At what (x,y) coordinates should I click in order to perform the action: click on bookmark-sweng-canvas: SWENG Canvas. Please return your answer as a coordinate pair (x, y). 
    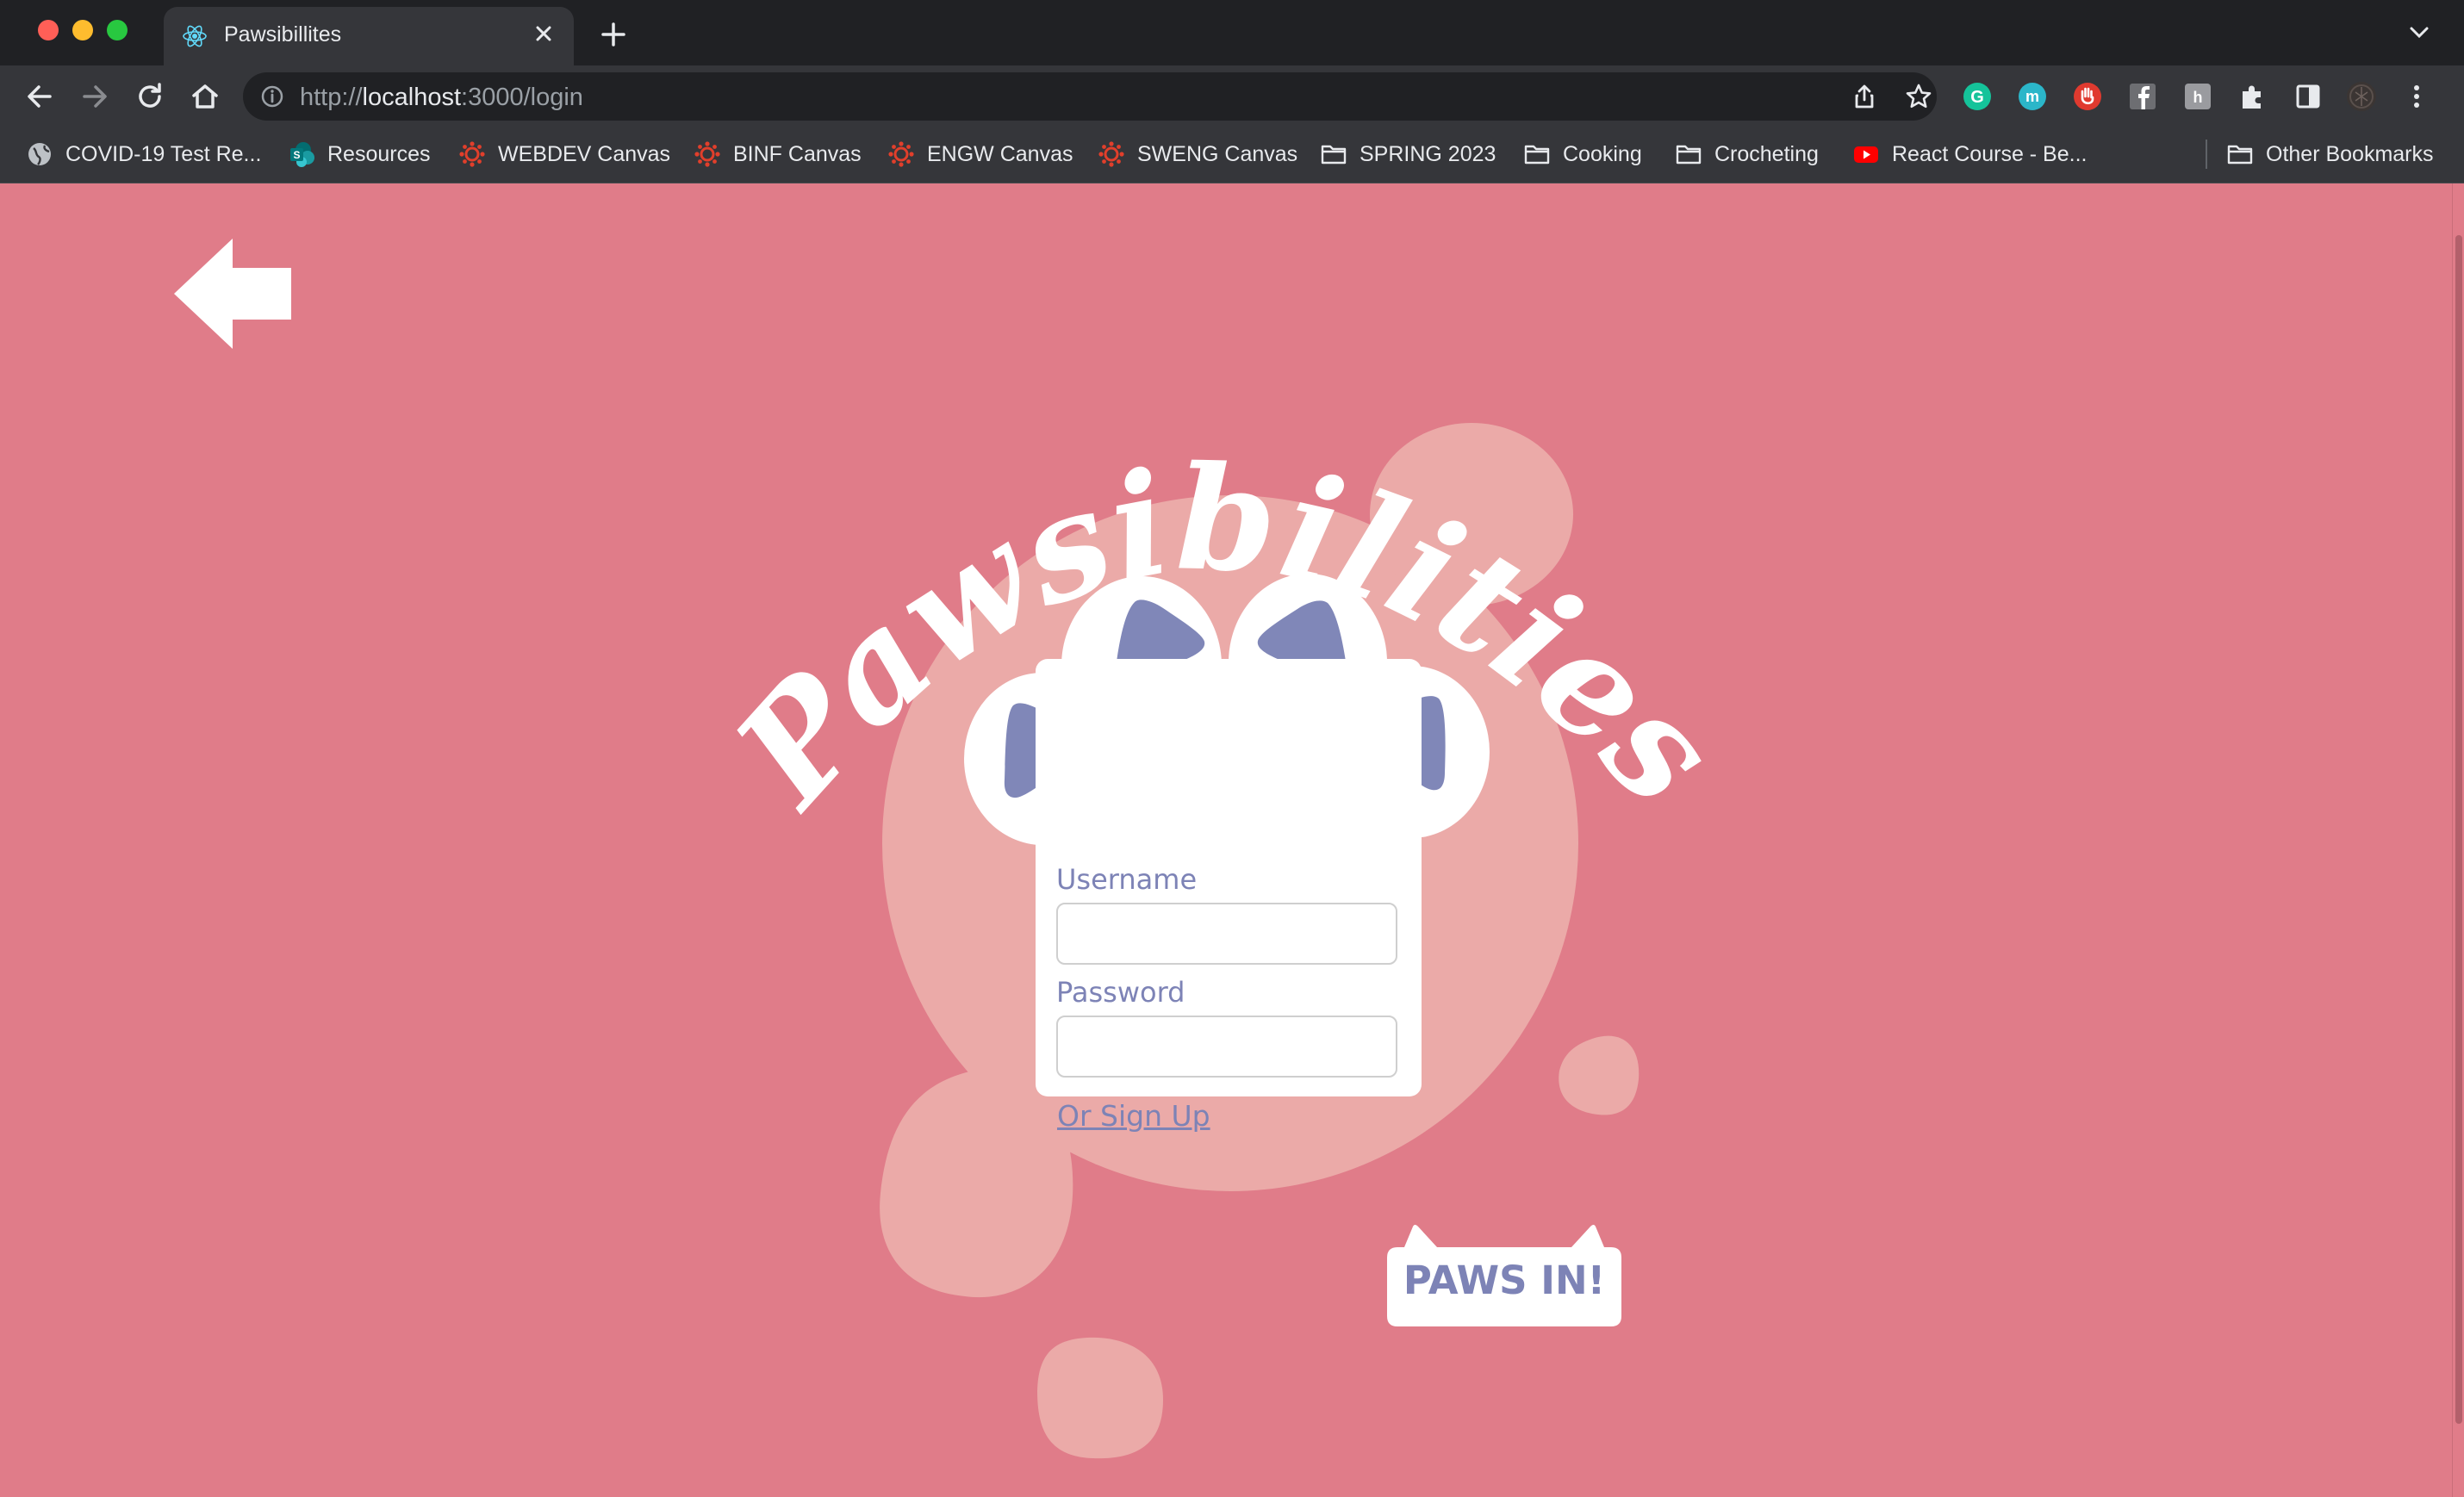
    Looking at the image, I should click on (1198, 154).